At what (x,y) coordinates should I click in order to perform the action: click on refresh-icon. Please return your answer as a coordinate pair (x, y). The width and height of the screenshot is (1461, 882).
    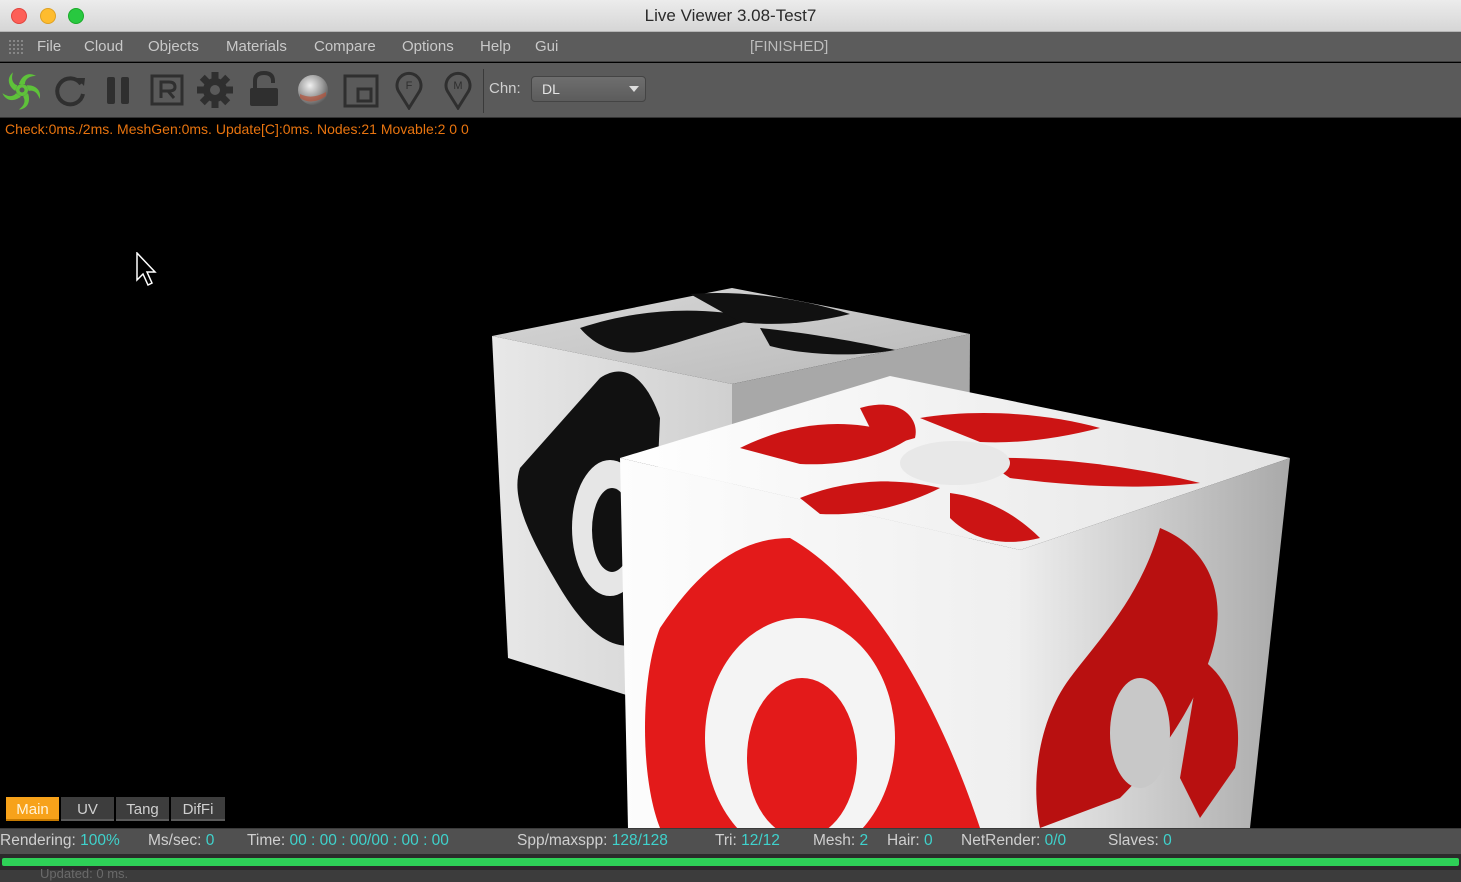
    Looking at the image, I should click on (70, 90).